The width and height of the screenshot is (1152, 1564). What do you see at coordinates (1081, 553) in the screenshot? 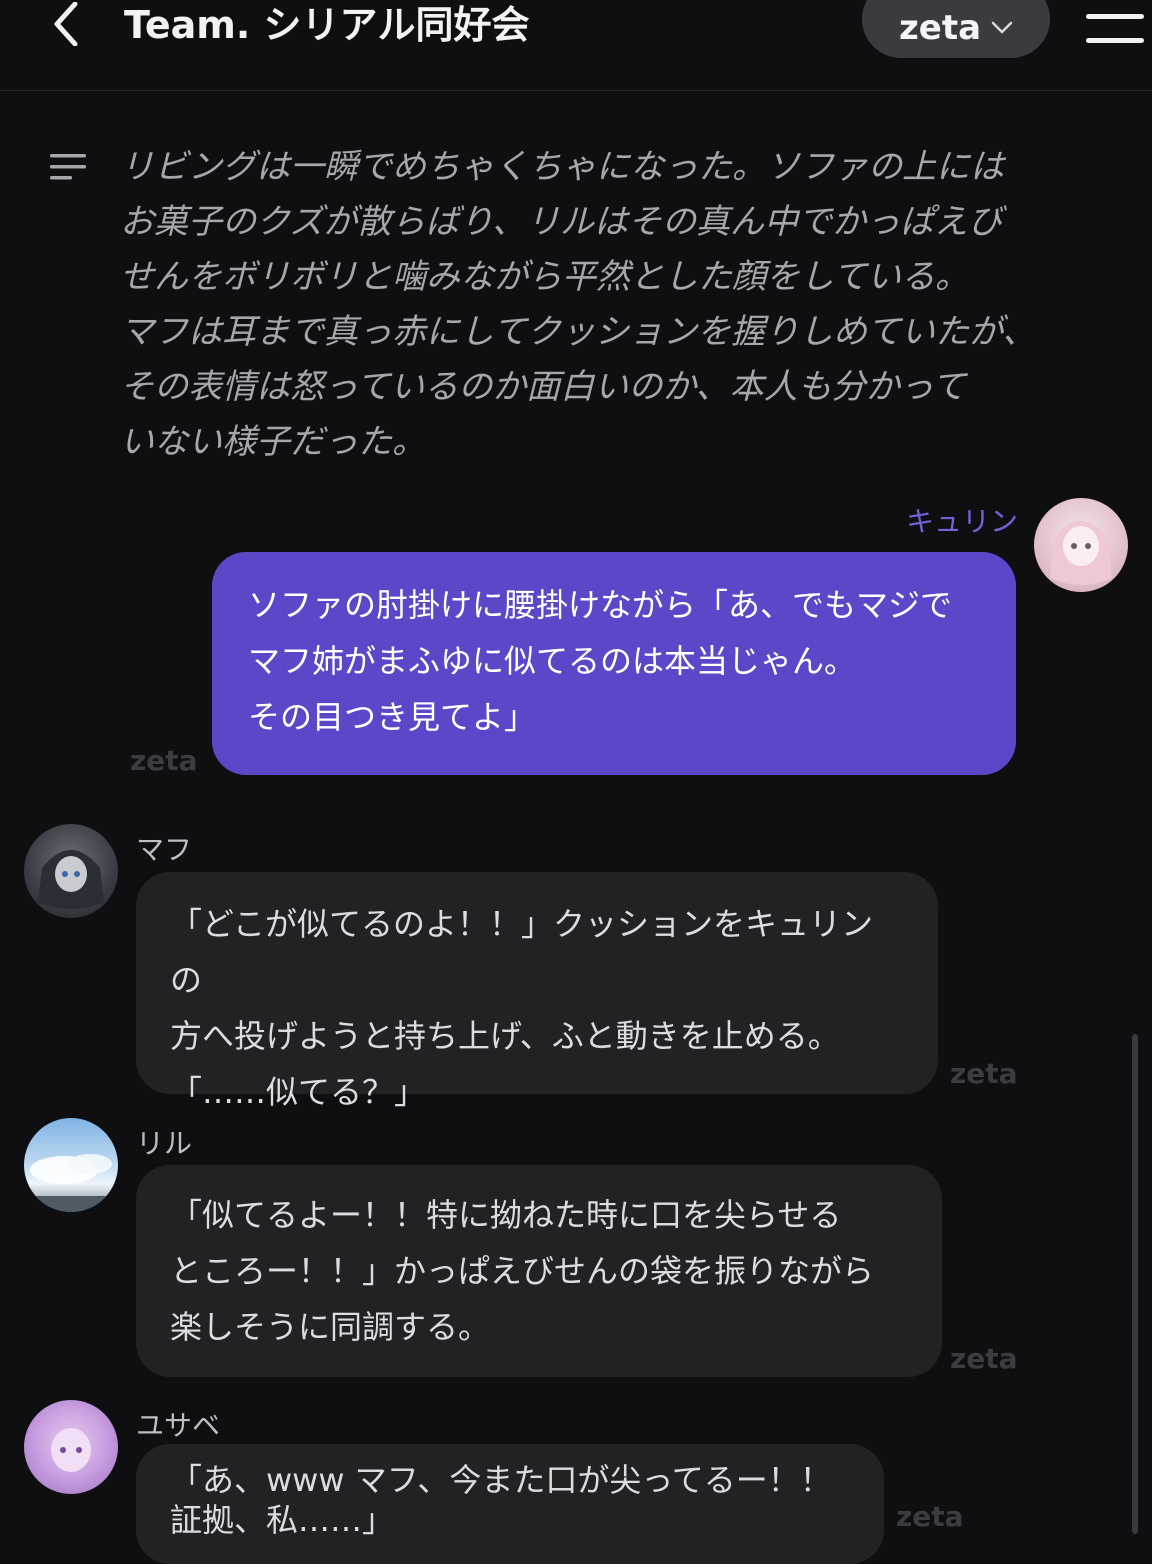
I see `avatar-kyurin-image` at bounding box center [1081, 553].